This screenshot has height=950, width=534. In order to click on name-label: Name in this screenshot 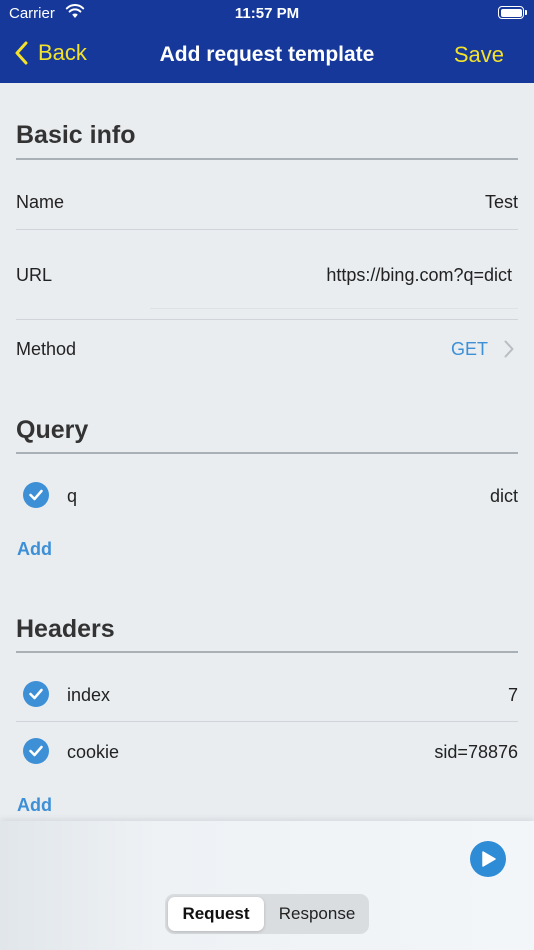, I will do `click(40, 202)`.